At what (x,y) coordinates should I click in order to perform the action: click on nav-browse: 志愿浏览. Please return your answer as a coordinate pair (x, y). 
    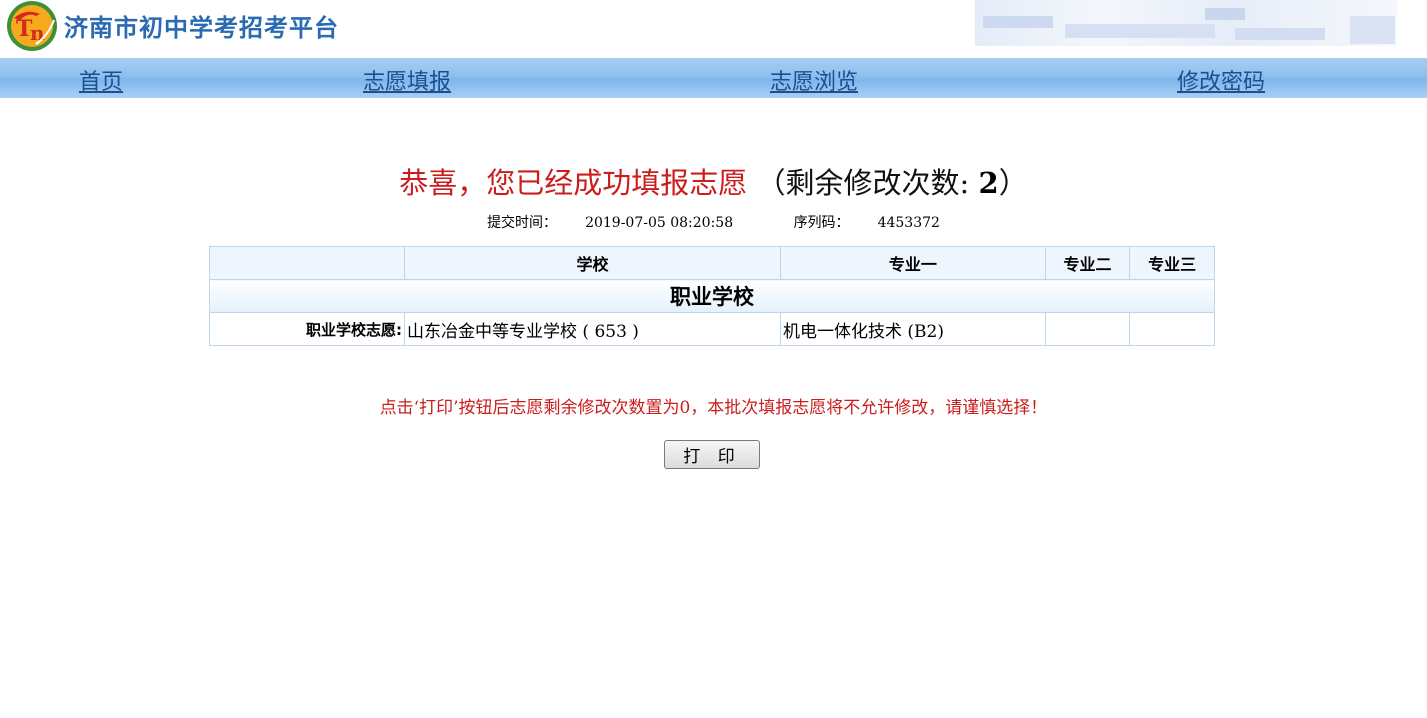
    Looking at the image, I should click on (814, 80).